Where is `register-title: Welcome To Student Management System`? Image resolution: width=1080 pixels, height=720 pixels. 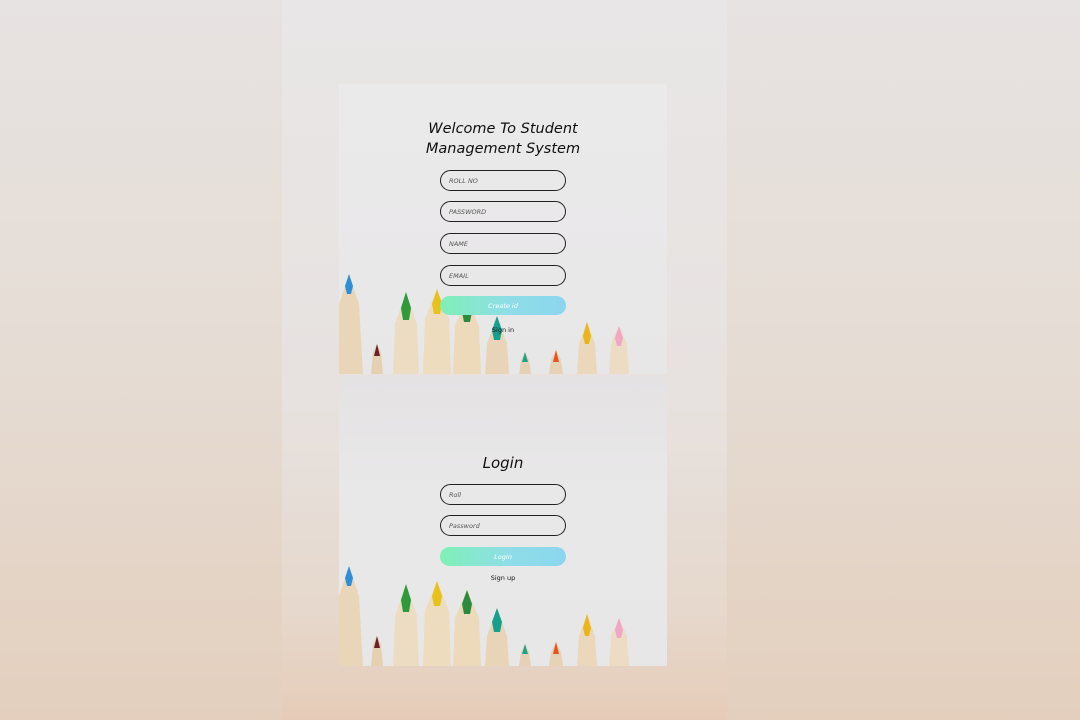
register-title: Welcome To Student Management System is located at coordinates (503, 139).